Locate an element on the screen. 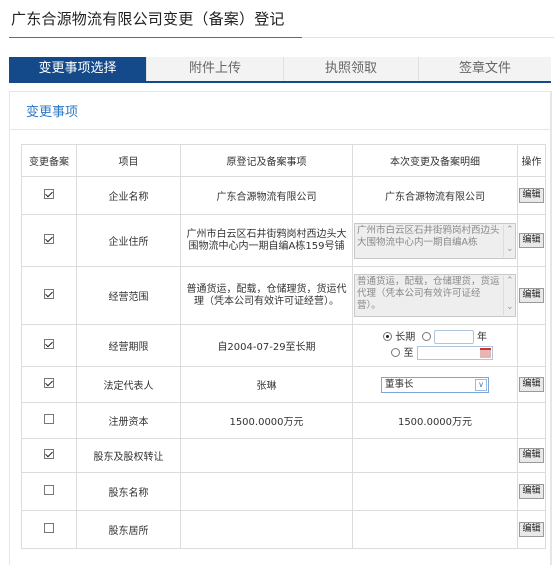 This screenshot has width=554, height=565. until-date-radio is located at coordinates (396, 352).